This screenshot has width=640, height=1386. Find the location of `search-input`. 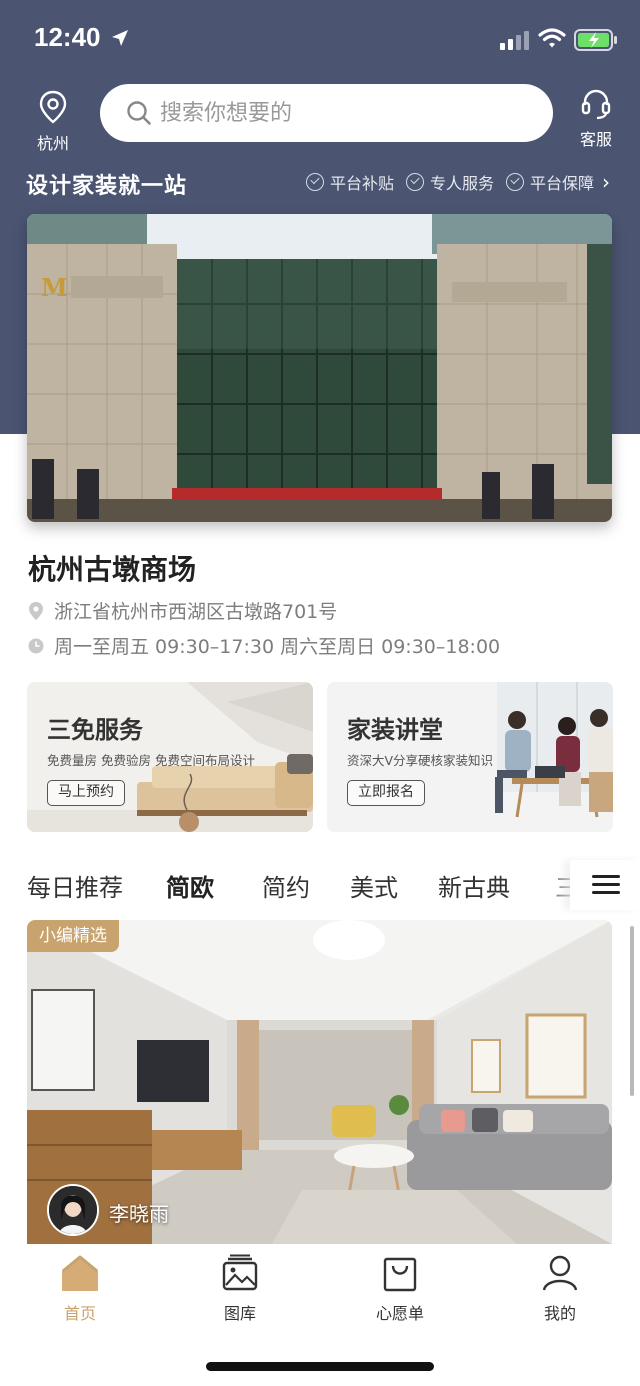

search-input is located at coordinates (345, 113).